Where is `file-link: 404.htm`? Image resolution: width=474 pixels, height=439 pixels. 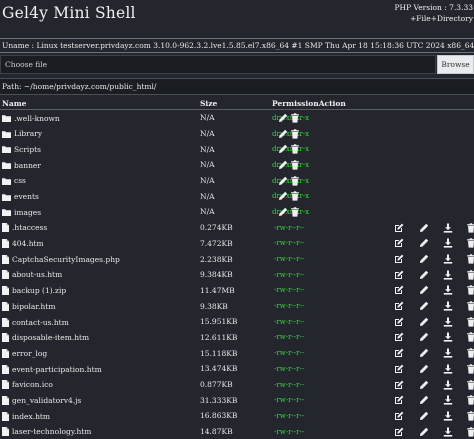 file-link: 404.htm is located at coordinates (28, 243).